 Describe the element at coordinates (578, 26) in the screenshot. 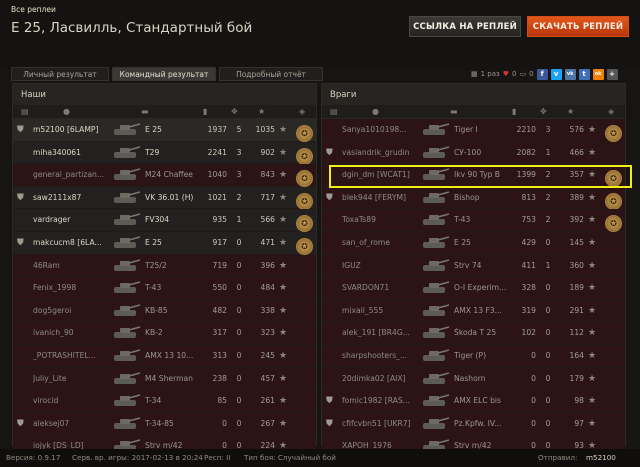

I see `download-replay-button: СКАЧАТЬ РЕПЛЕЙ` at that location.